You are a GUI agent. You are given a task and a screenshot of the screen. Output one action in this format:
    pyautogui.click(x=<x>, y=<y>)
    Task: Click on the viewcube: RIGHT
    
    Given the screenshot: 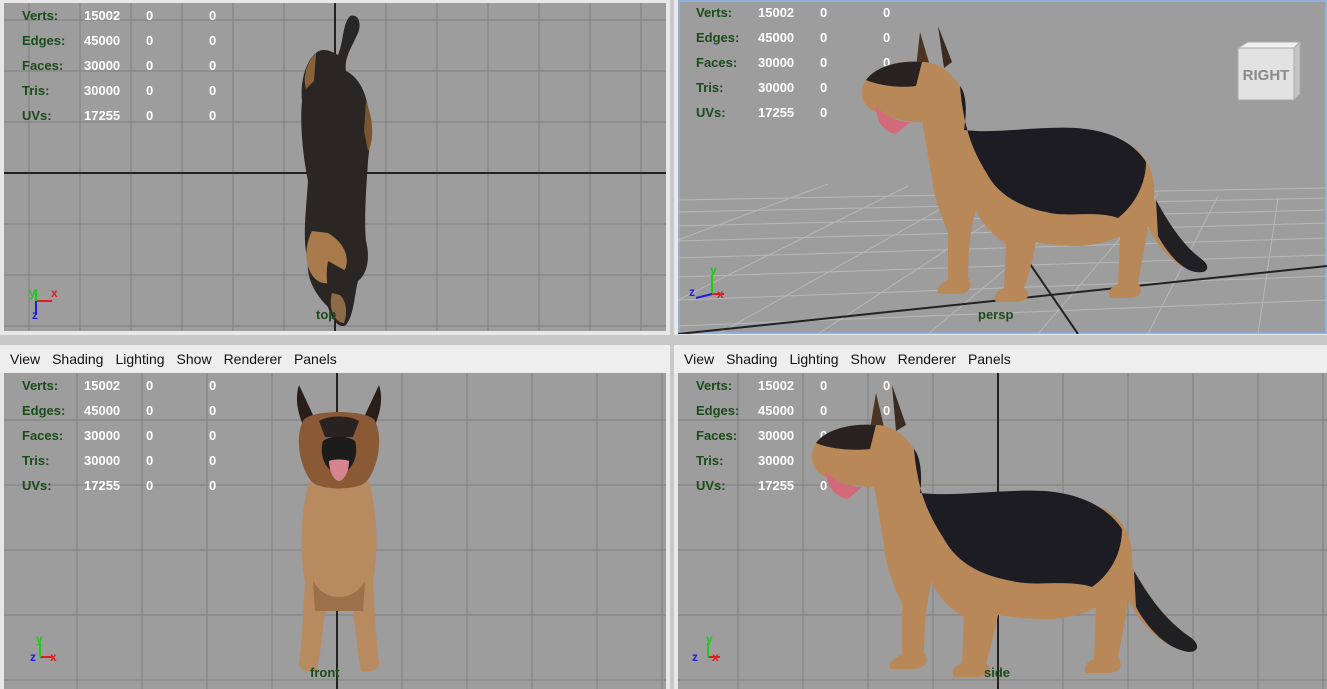 What is the action you would take?
    pyautogui.click(x=1268, y=74)
    